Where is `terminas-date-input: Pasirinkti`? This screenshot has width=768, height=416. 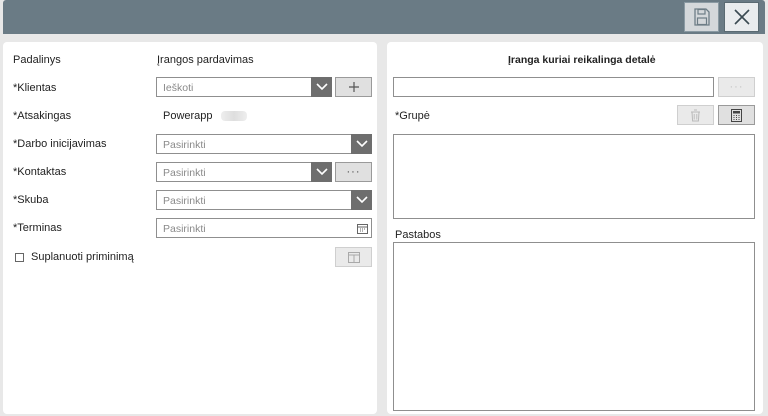 terminas-date-input: Pasirinkti is located at coordinates (264, 228).